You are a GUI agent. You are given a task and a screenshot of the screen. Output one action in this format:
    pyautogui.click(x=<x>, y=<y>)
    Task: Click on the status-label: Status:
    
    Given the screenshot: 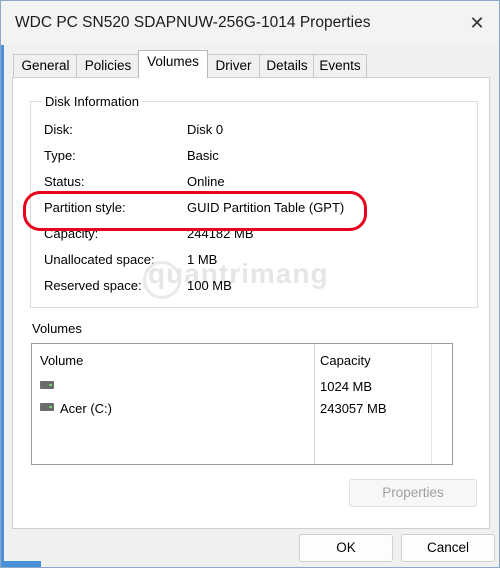 What is the action you would take?
    pyautogui.click(x=64, y=181)
    